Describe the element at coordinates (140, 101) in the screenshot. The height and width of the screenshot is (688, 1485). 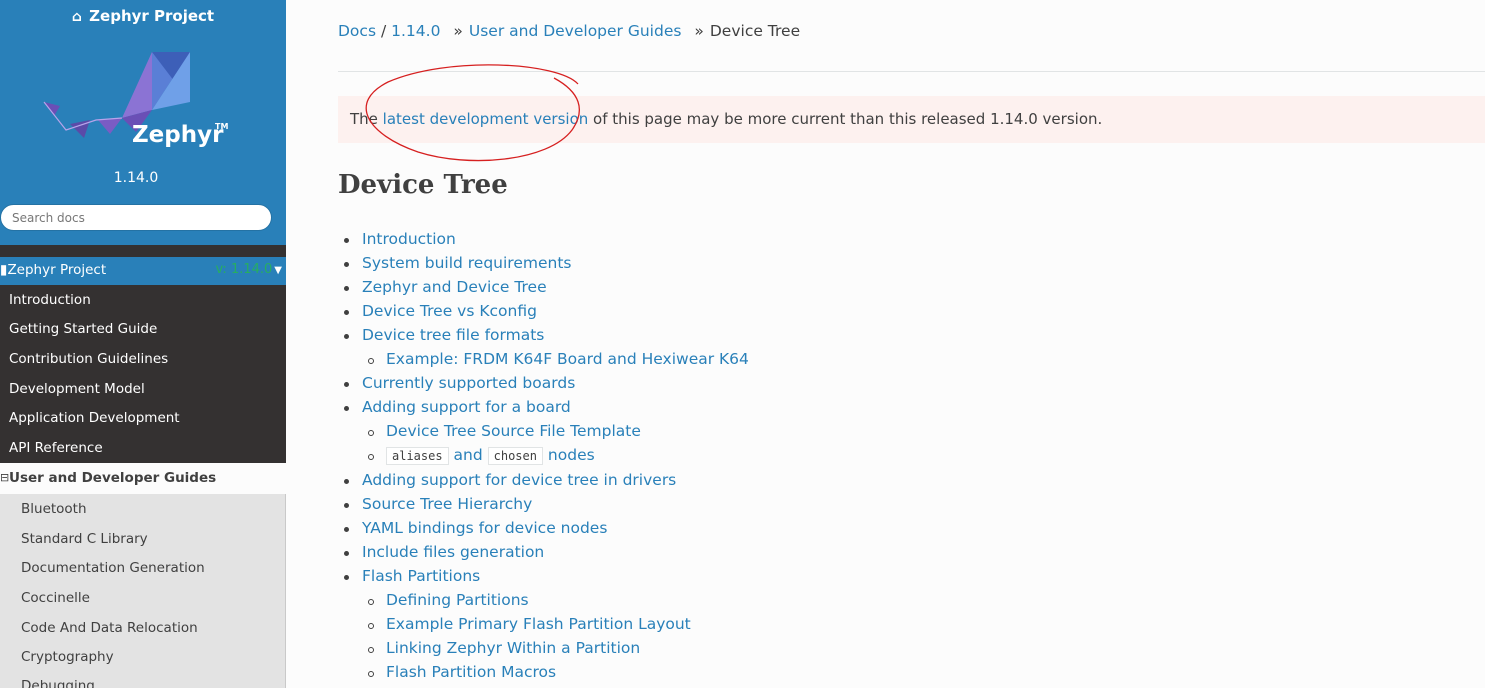
I see `zephyr-logo: Zephyr TM` at that location.